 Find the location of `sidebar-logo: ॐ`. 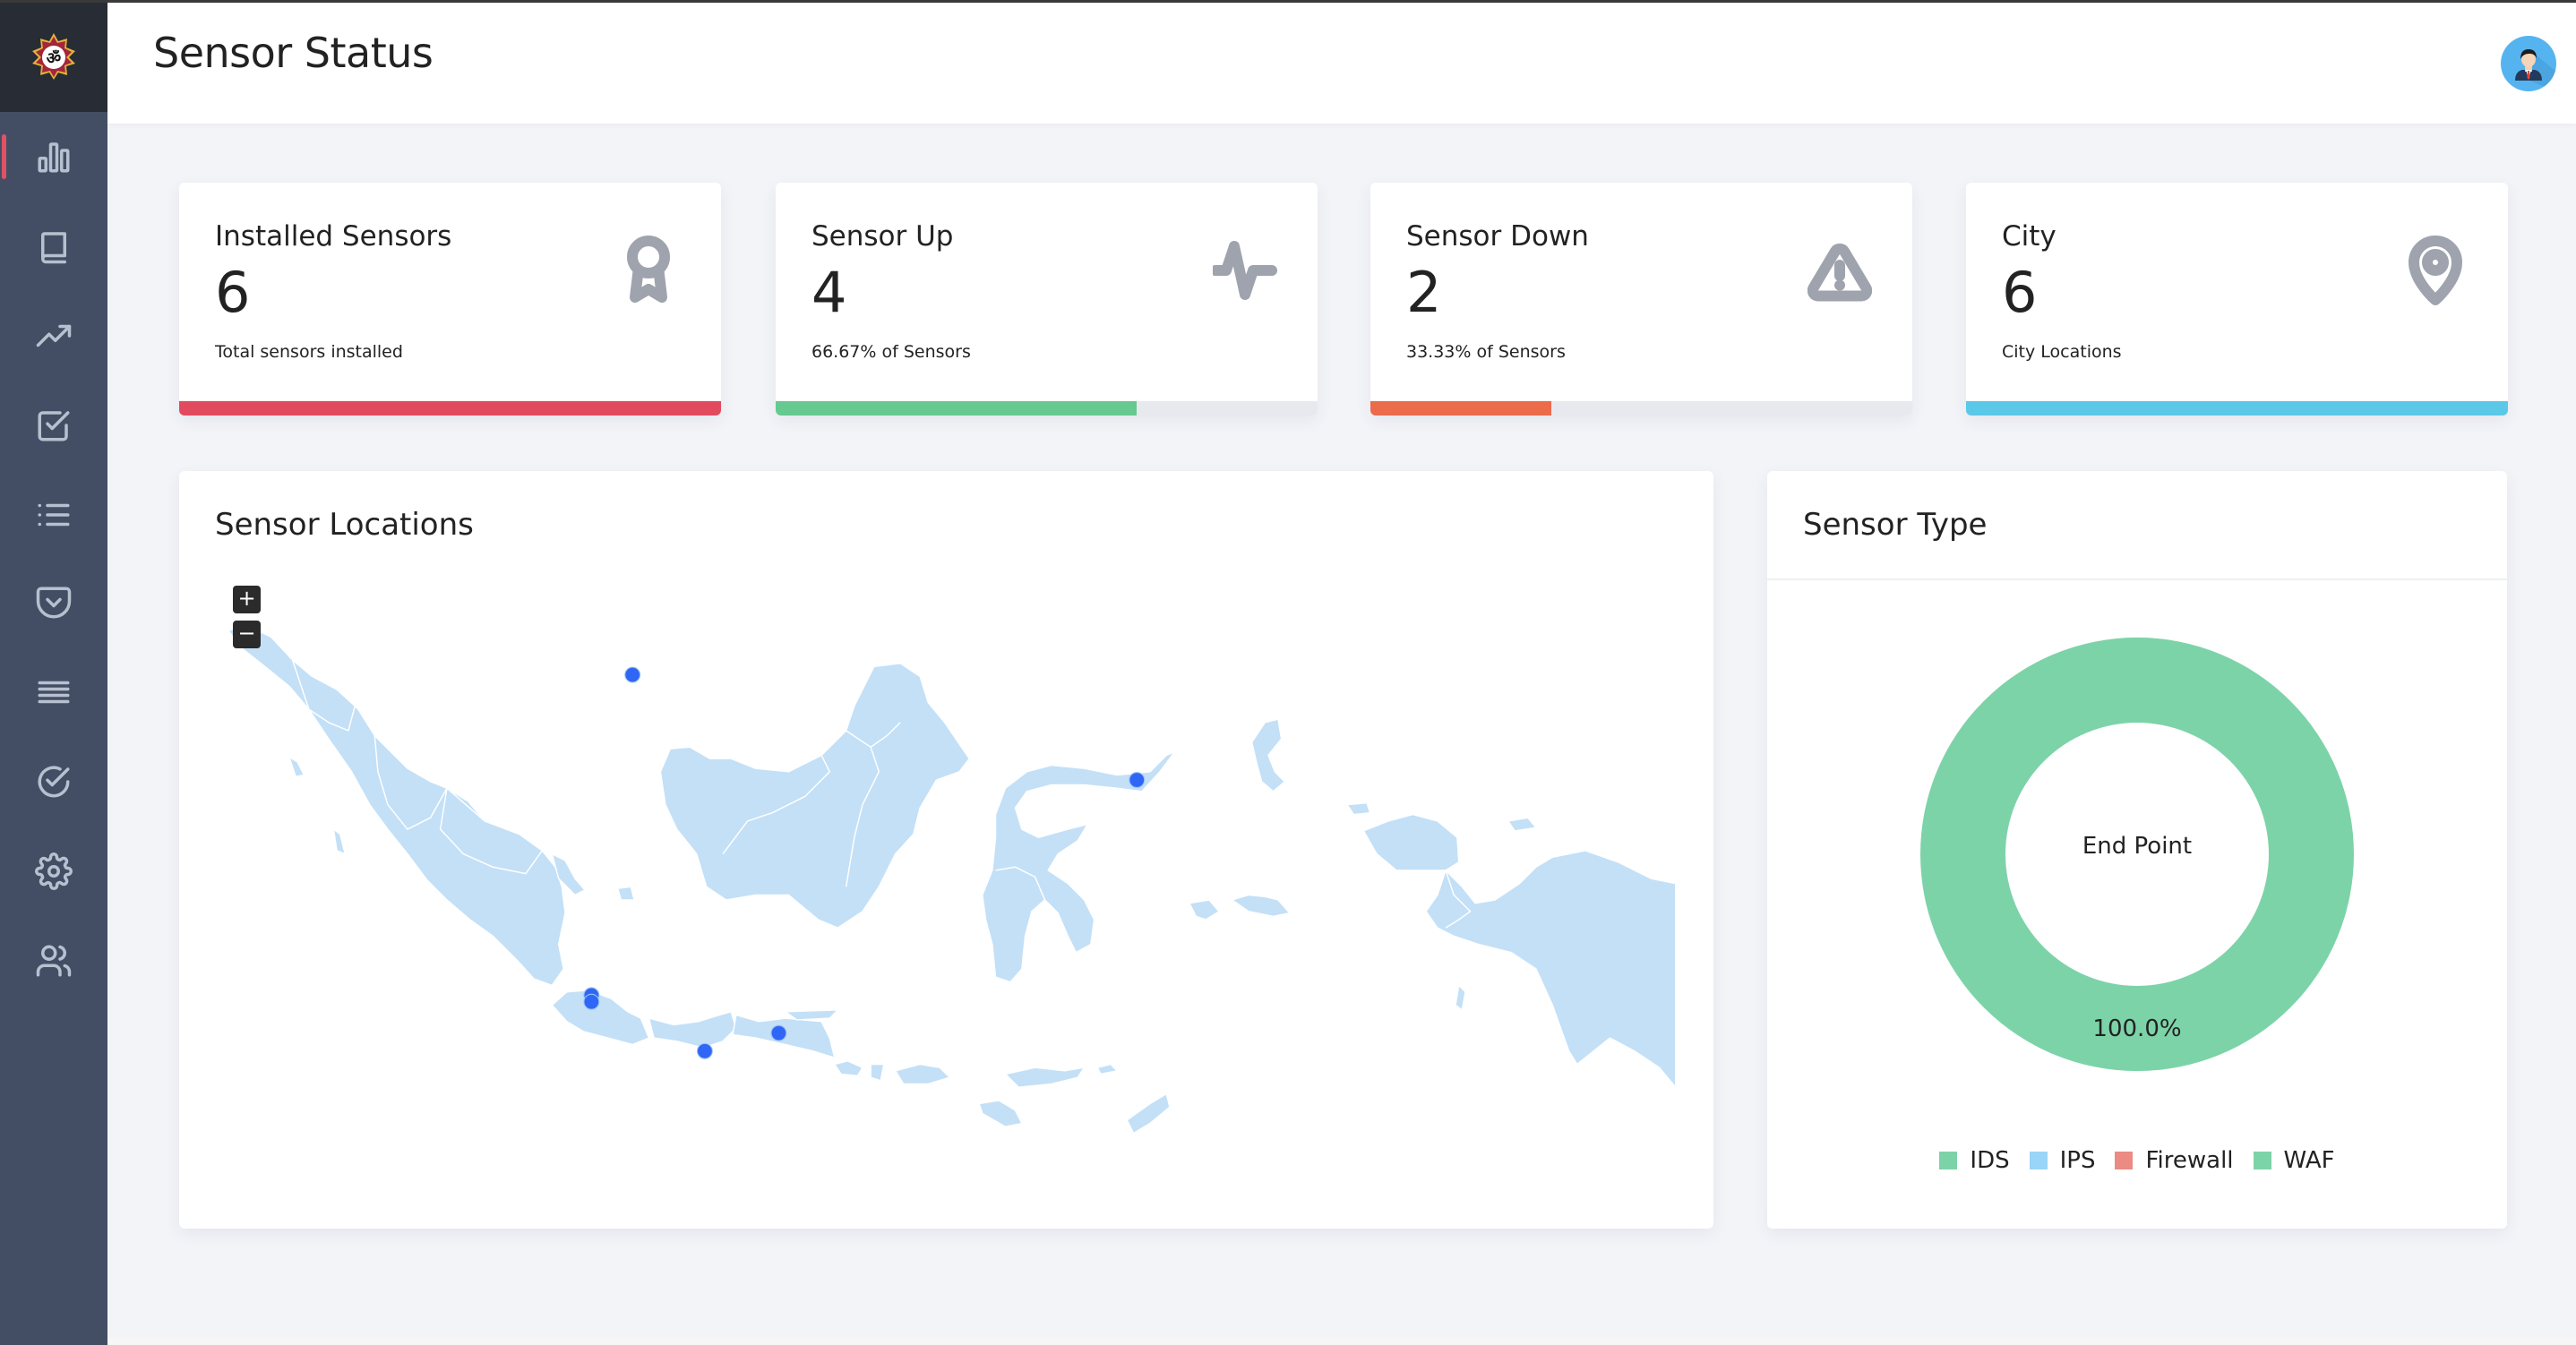

sidebar-logo: ॐ is located at coordinates (53, 56).